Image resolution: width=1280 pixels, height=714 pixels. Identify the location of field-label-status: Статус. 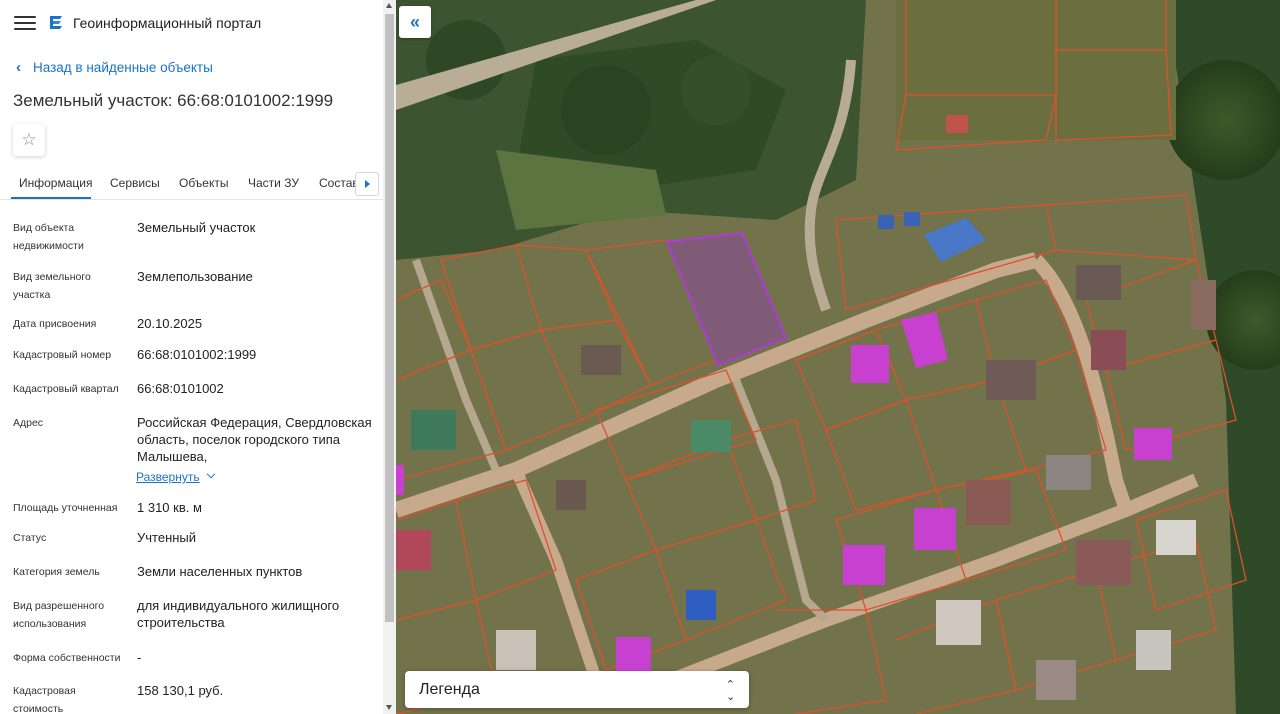
(30, 538).